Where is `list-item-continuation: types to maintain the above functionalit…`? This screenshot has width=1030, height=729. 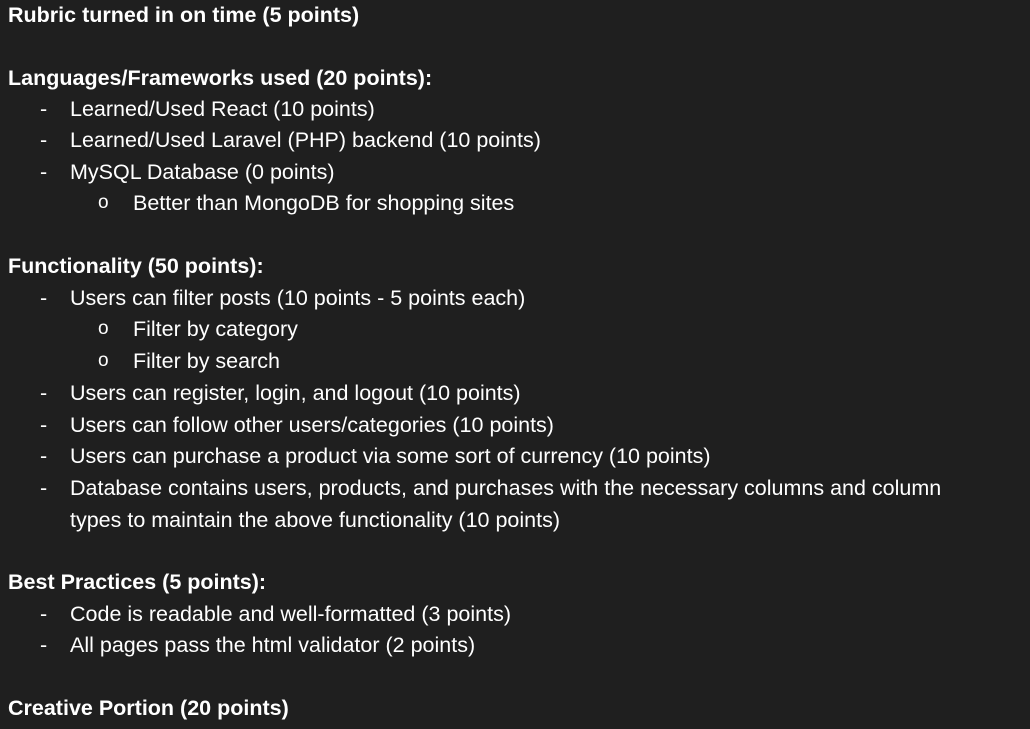 list-item-continuation: types to maintain the above functionalit… is located at coordinates (315, 520).